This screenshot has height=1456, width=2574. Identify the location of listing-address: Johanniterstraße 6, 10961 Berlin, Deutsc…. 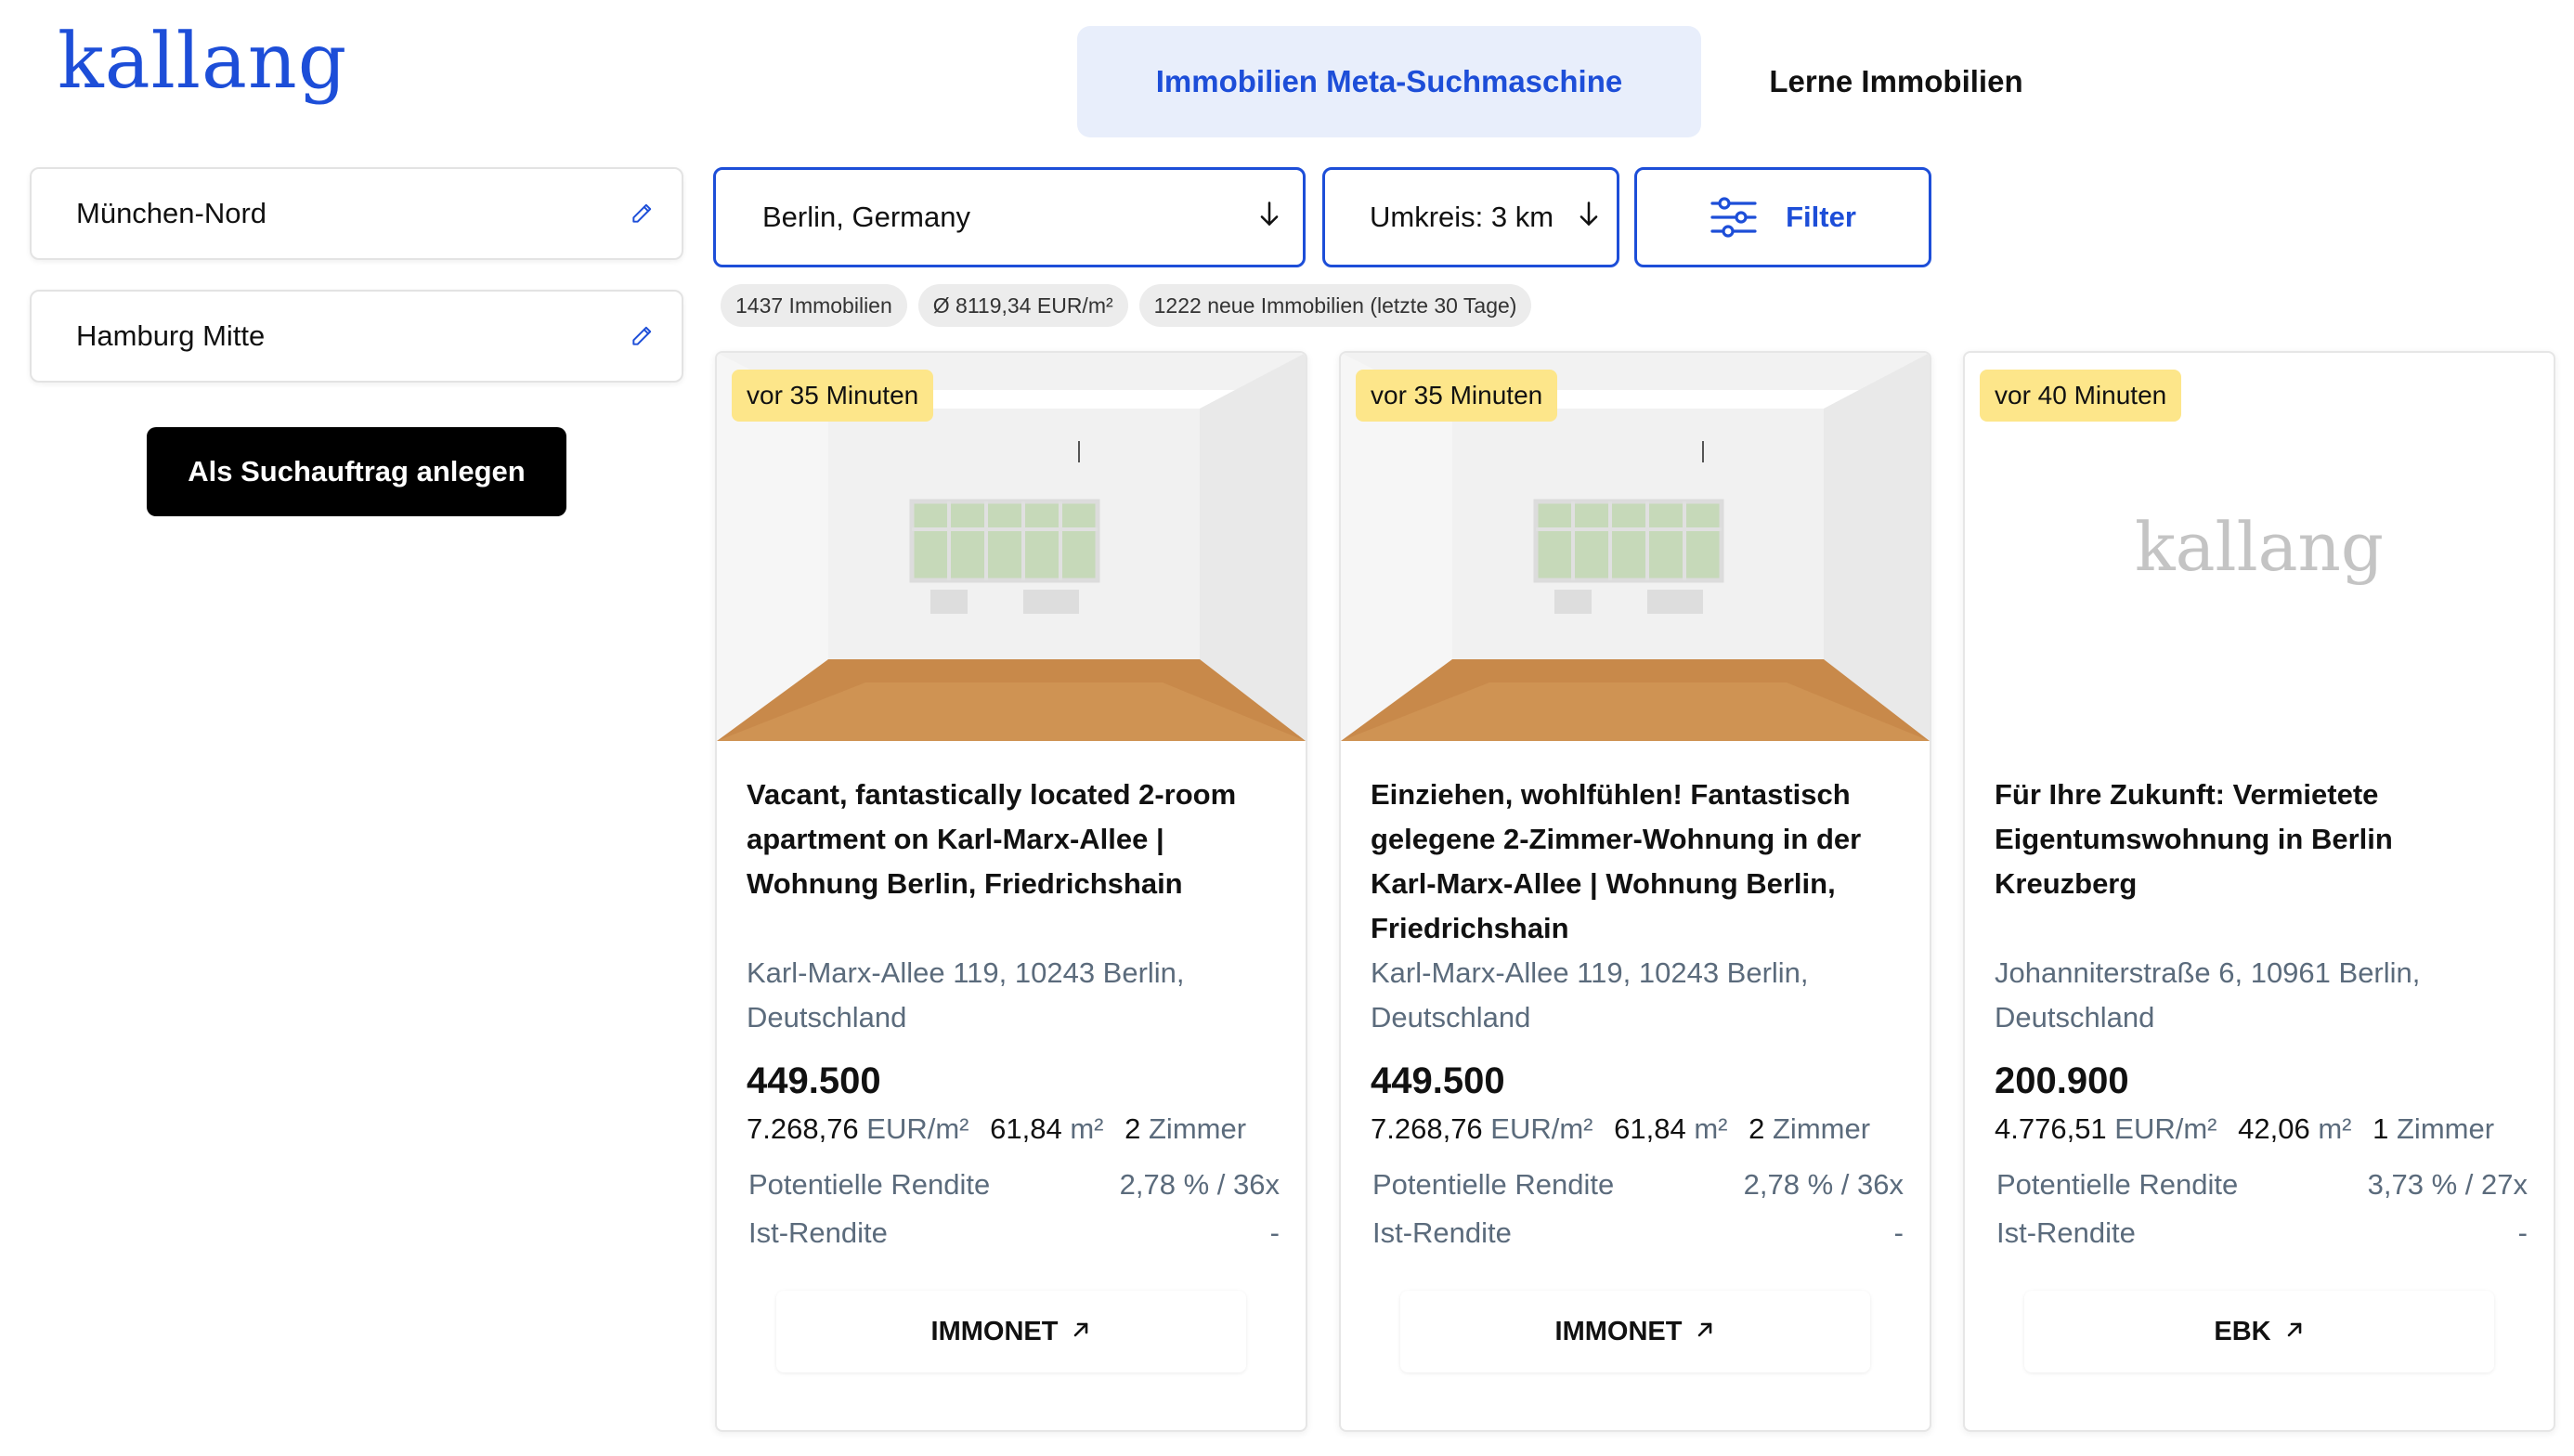
(2208, 995).